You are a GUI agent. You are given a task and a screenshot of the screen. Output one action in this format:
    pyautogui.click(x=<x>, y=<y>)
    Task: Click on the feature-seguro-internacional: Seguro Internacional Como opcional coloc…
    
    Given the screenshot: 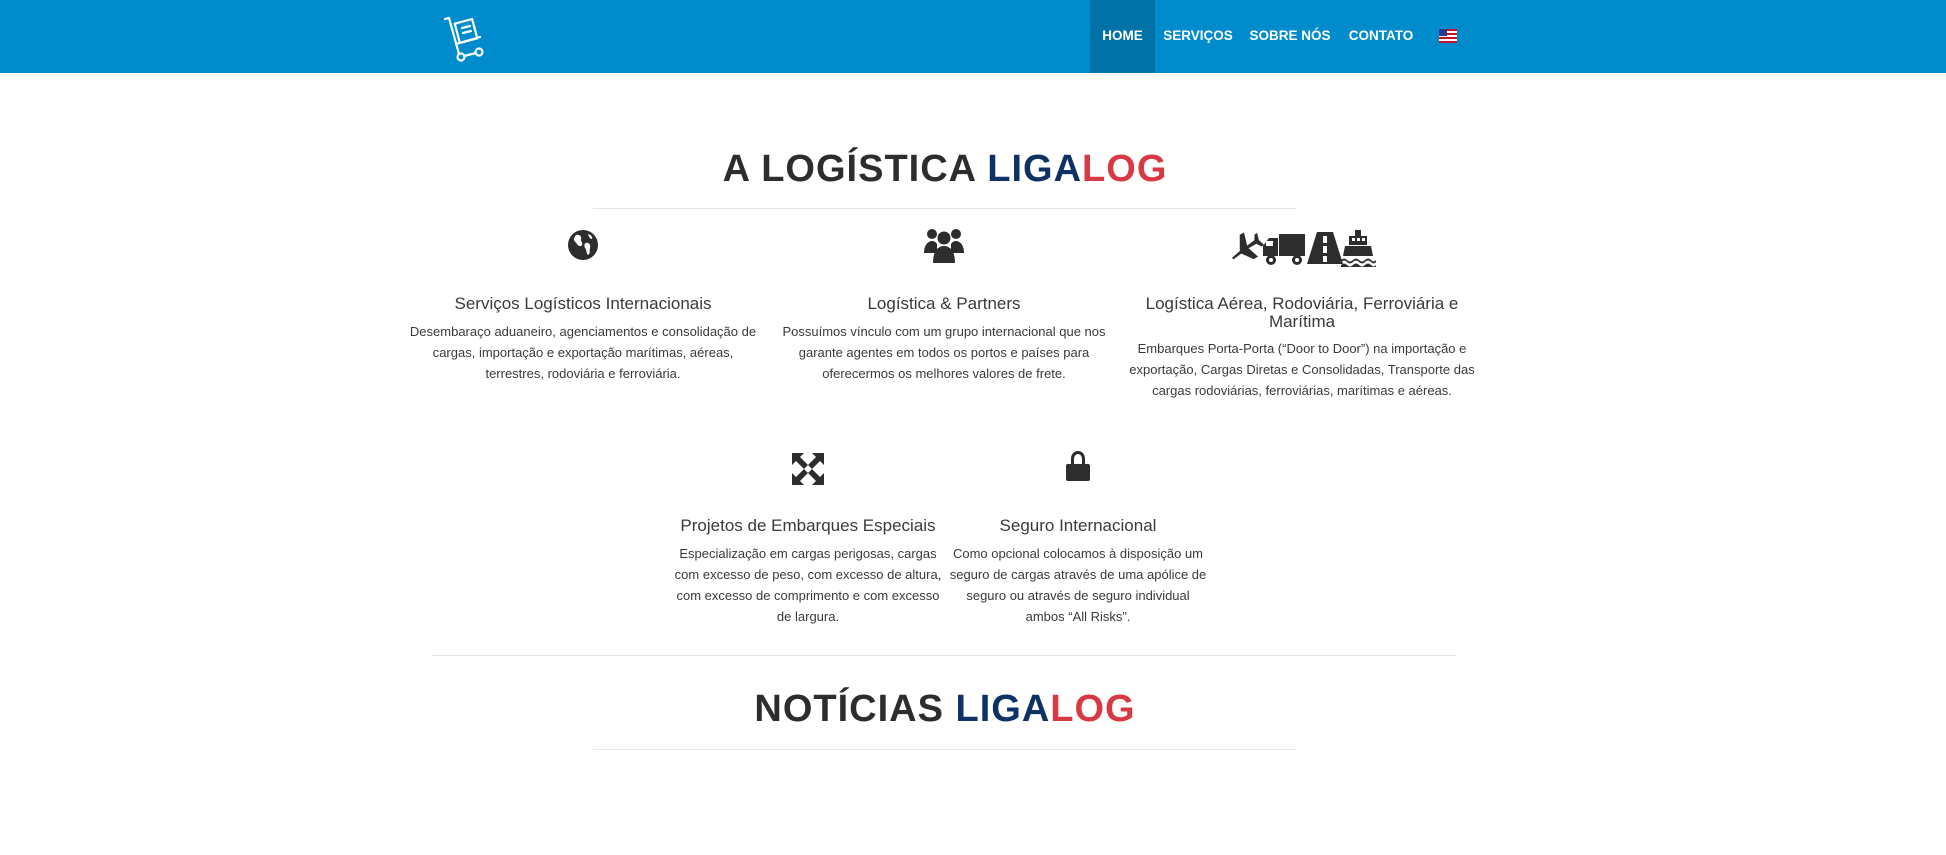 What is the action you would take?
    pyautogui.click(x=1078, y=536)
    